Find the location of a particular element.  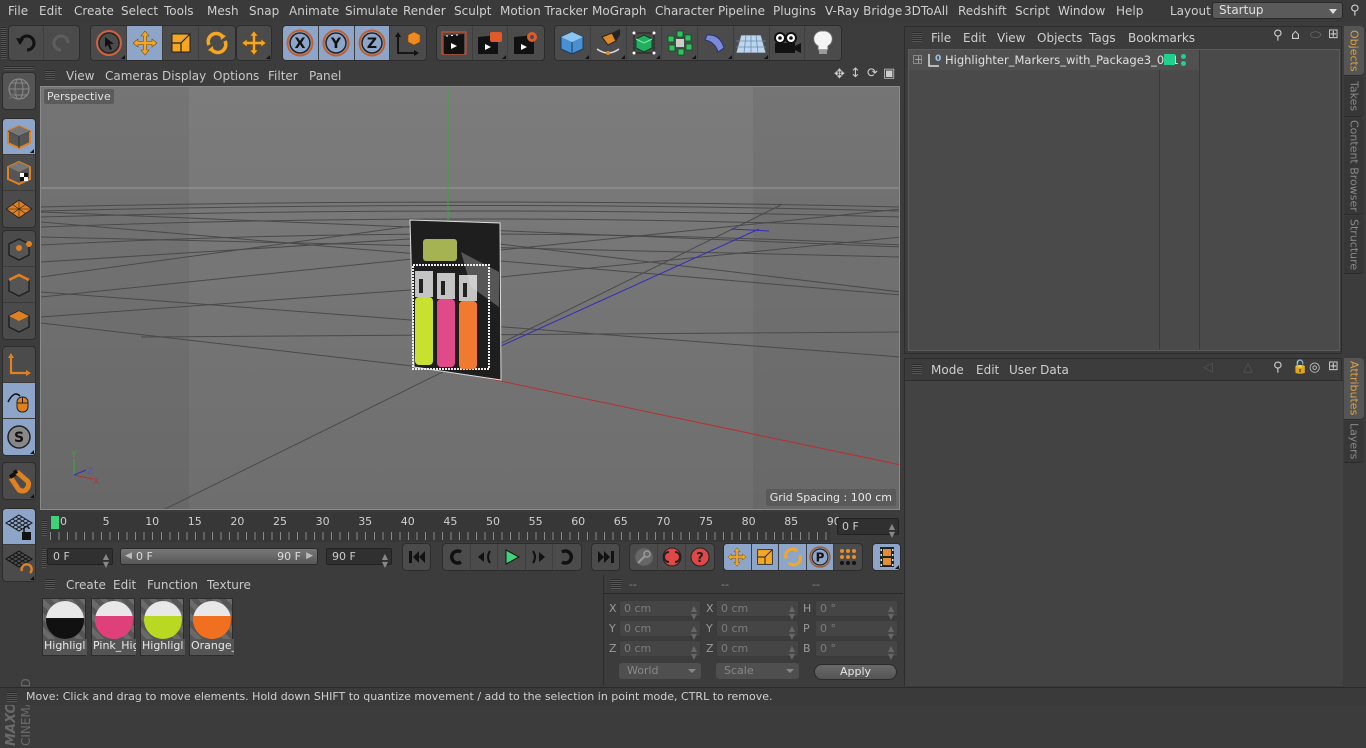

menu-tools: Tools is located at coordinates (179, 11).